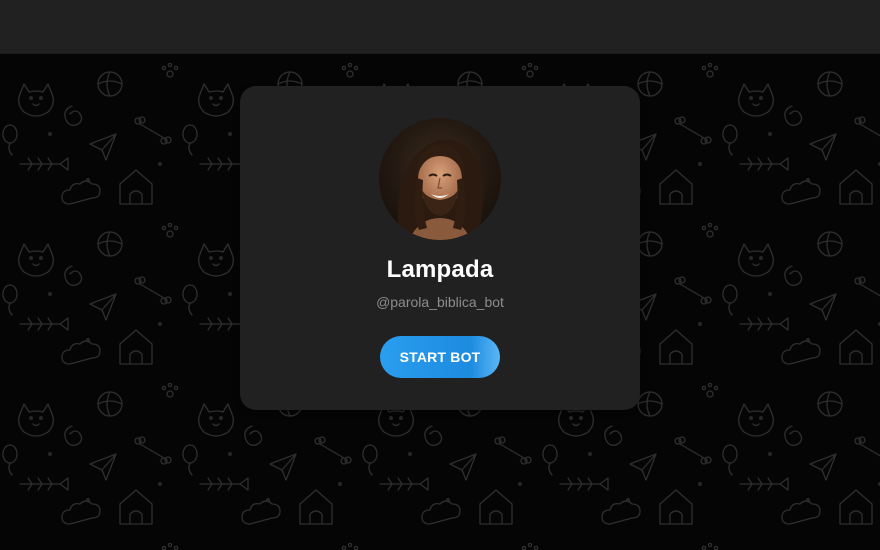 The width and height of the screenshot is (880, 550). I want to click on bot-avatar, so click(440, 179).